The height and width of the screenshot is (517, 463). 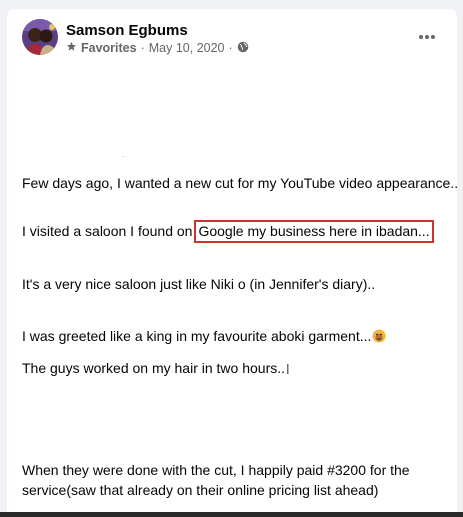 I want to click on bottom-edge-bar, so click(x=231, y=514).